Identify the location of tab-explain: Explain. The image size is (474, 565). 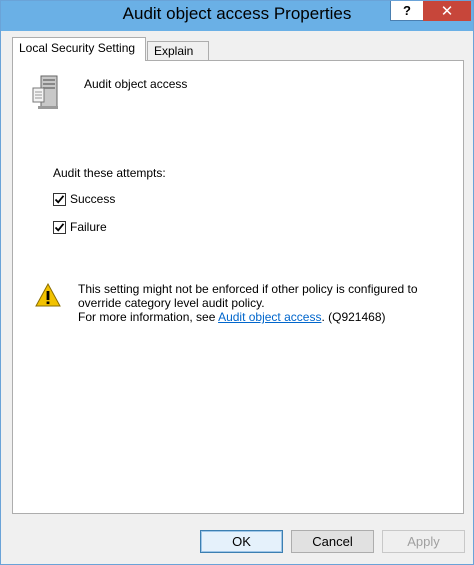
(178, 51).